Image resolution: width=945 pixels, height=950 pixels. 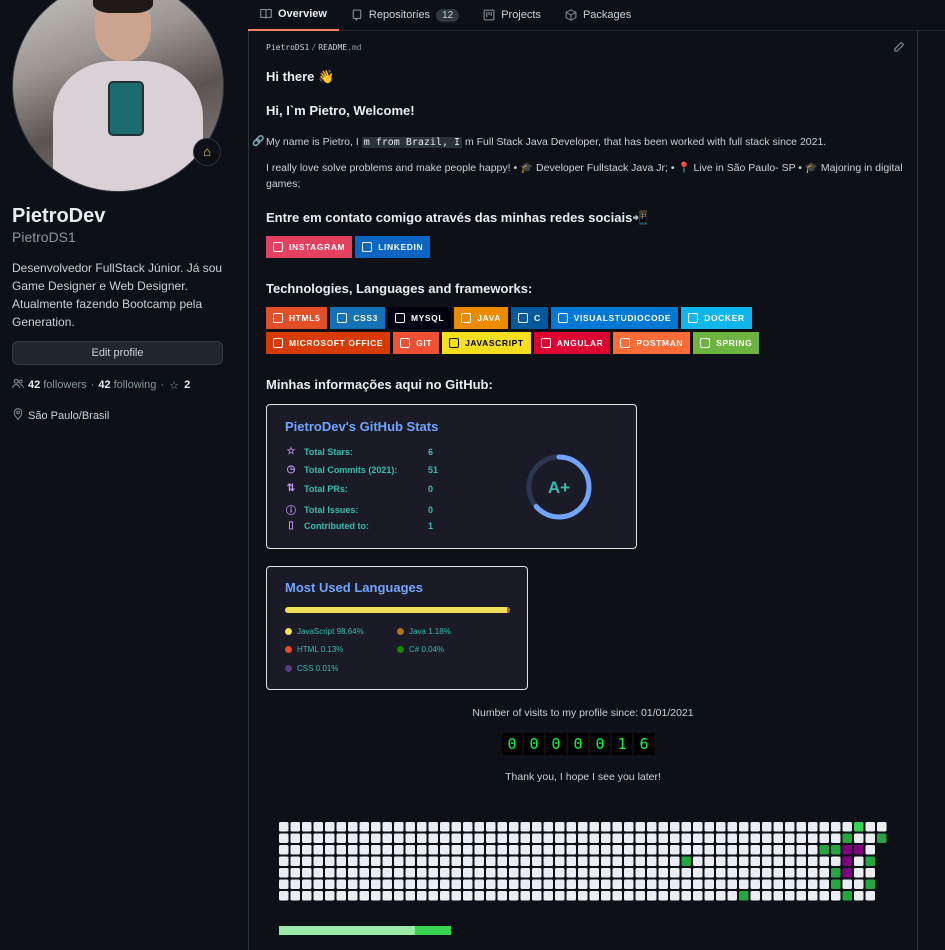 What do you see at coordinates (309, 247) in the screenshot?
I see `badge-instagram: INSTAGRAM` at bounding box center [309, 247].